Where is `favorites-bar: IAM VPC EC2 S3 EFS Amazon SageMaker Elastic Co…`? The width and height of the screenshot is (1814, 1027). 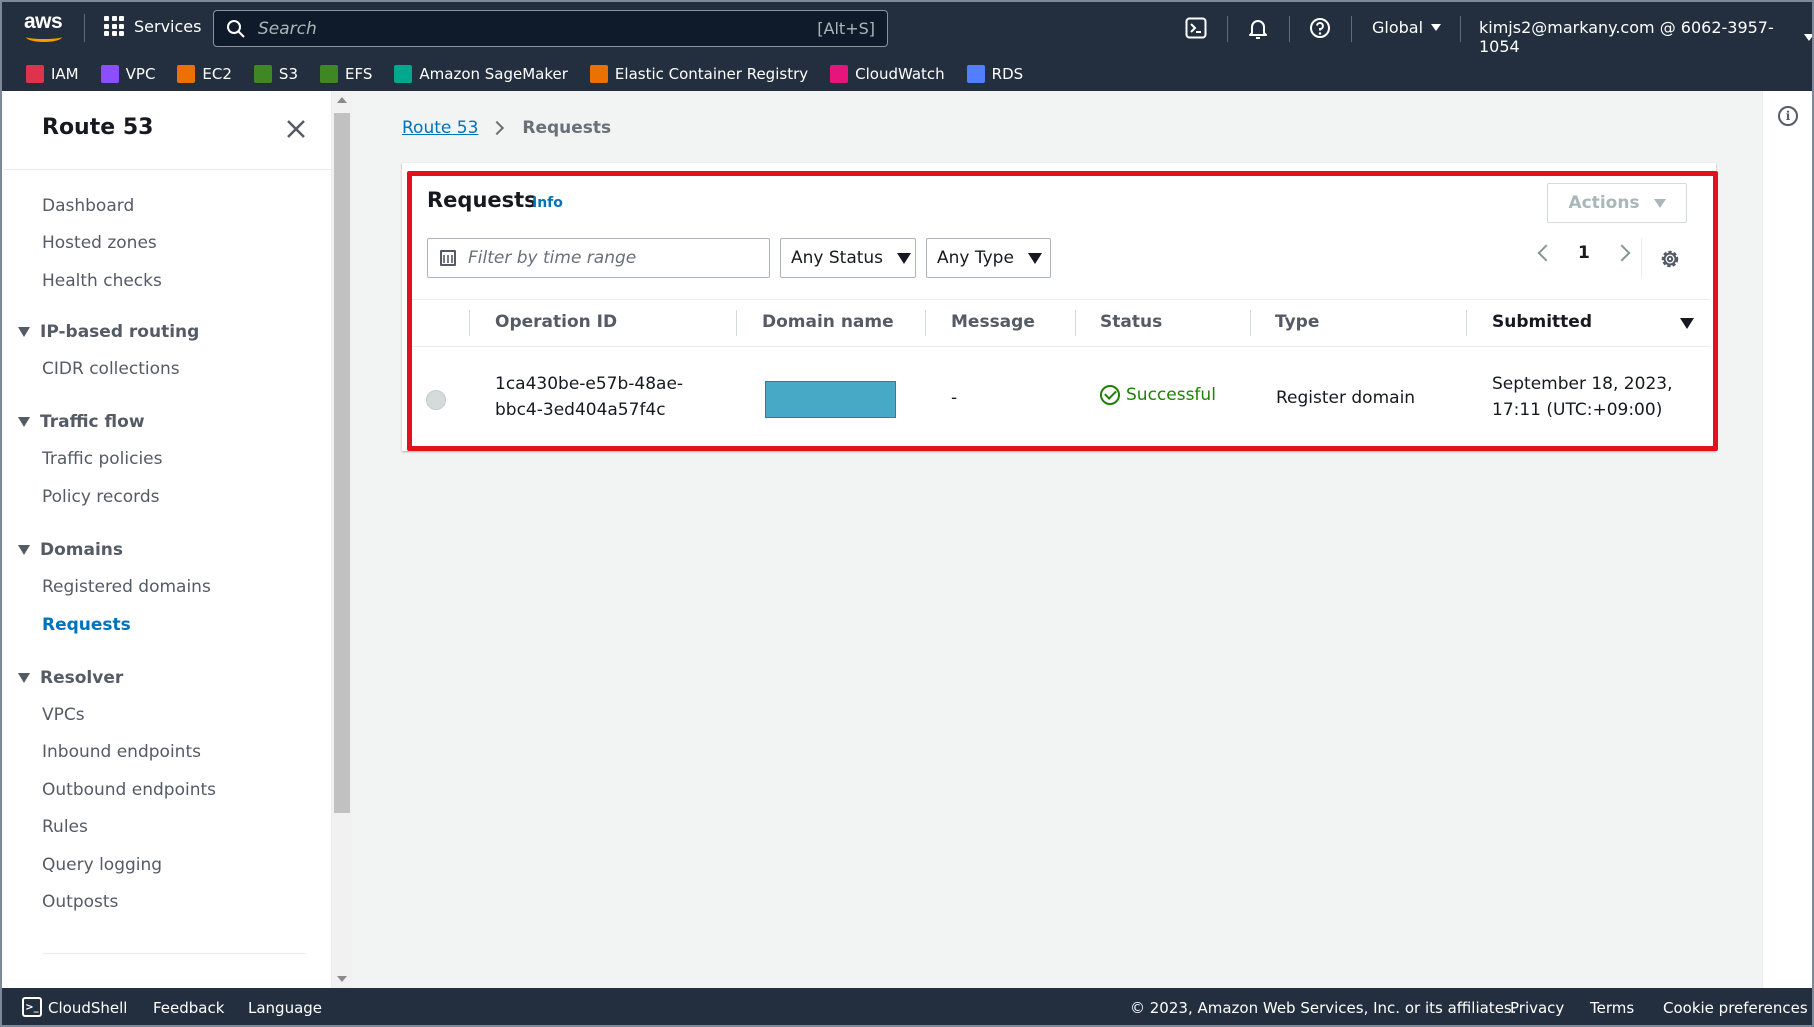 favorites-bar: IAM VPC EC2 S3 EFS Amazon SageMaker Elastic Co… is located at coordinates (907, 73).